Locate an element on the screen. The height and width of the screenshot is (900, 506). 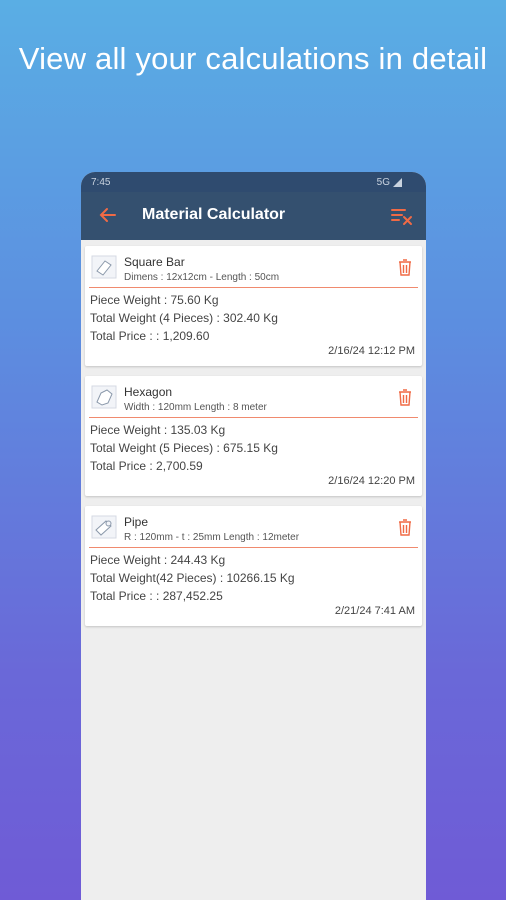
piece-weight: Piece Weight : 135.03 Kg is located at coordinates (158, 430).